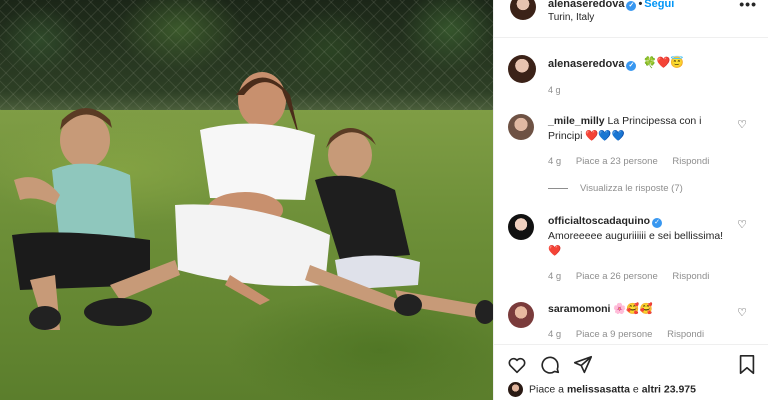  Describe the element at coordinates (522, 69) in the screenshot. I see `caption-avatar` at that location.